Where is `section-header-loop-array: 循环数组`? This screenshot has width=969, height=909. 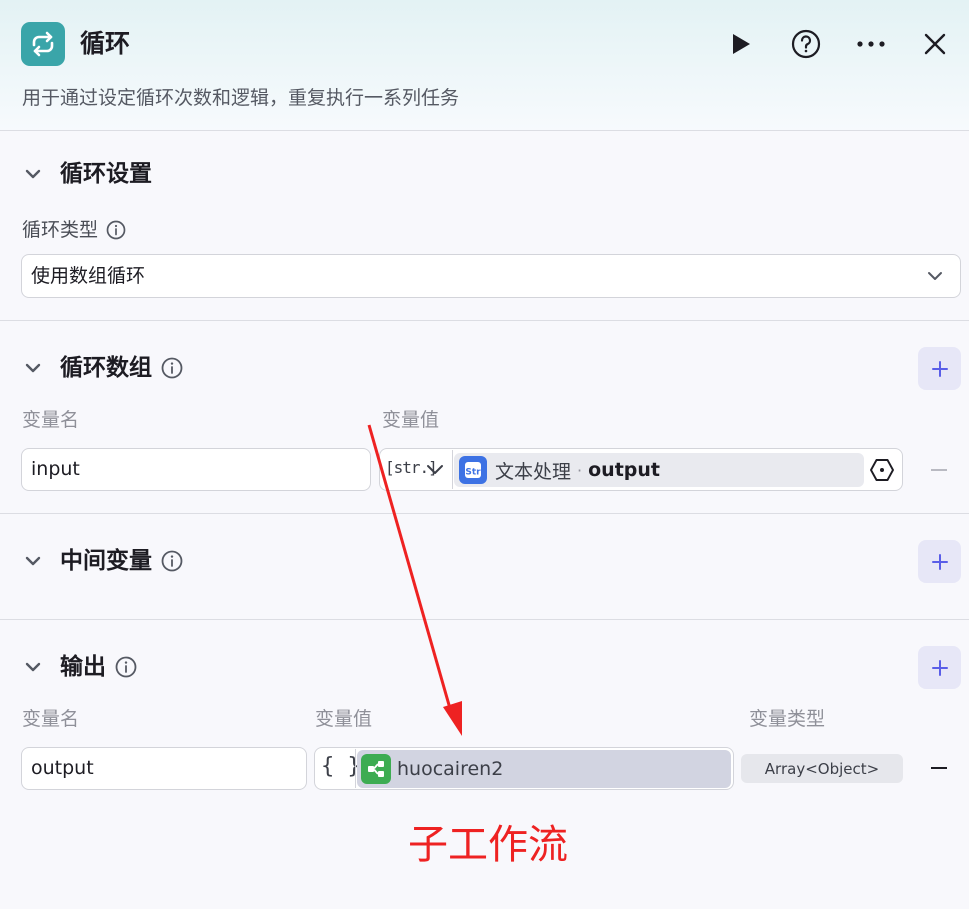
section-header-loop-array: 循环数组 is located at coordinates (103, 368).